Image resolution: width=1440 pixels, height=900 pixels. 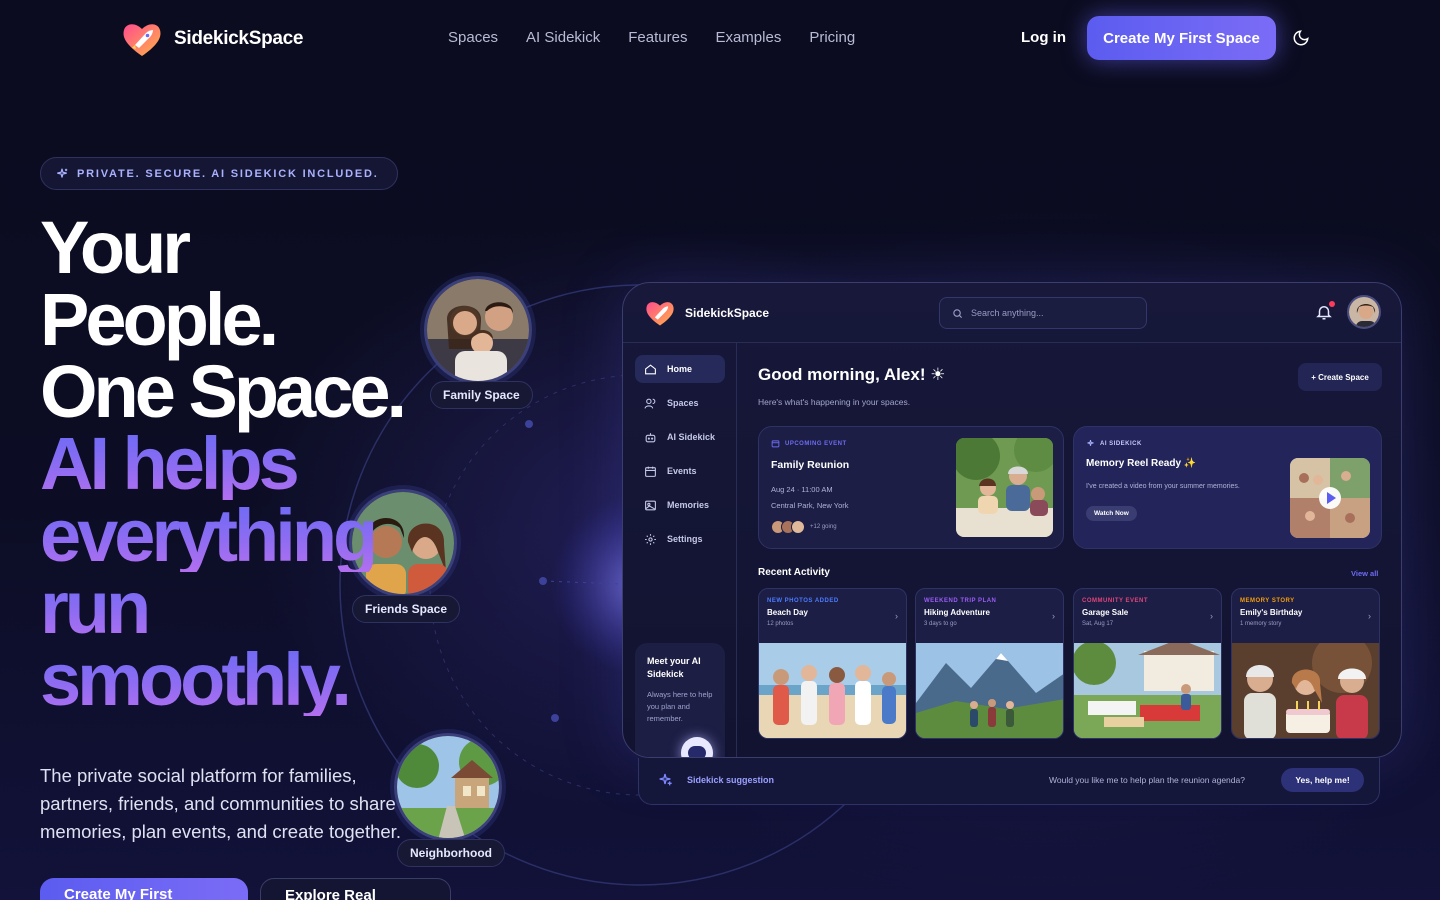 I want to click on ai-tag: AI SIDEKICK, so click(x=1121, y=443).